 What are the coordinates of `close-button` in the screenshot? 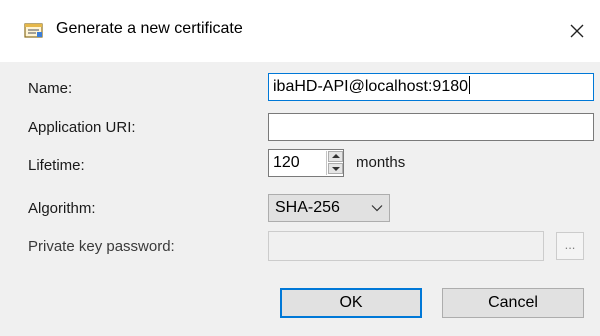 It's located at (577, 31).